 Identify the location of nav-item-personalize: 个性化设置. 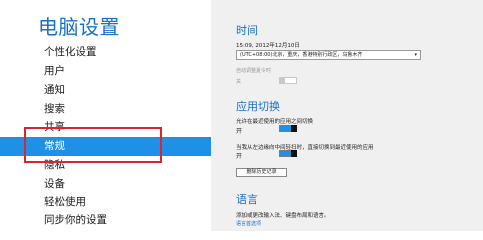
(105, 52).